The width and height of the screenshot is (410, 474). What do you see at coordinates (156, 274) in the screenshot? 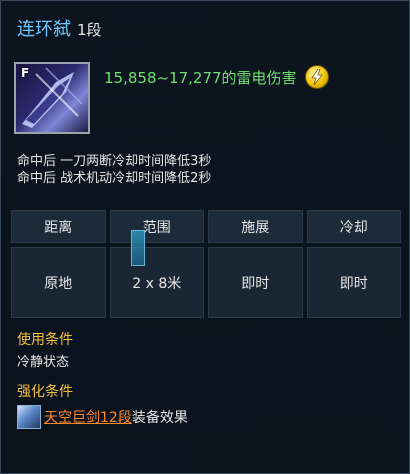
I see `stat-value-range-cell: 2 x 8米` at bounding box center [156, 274].